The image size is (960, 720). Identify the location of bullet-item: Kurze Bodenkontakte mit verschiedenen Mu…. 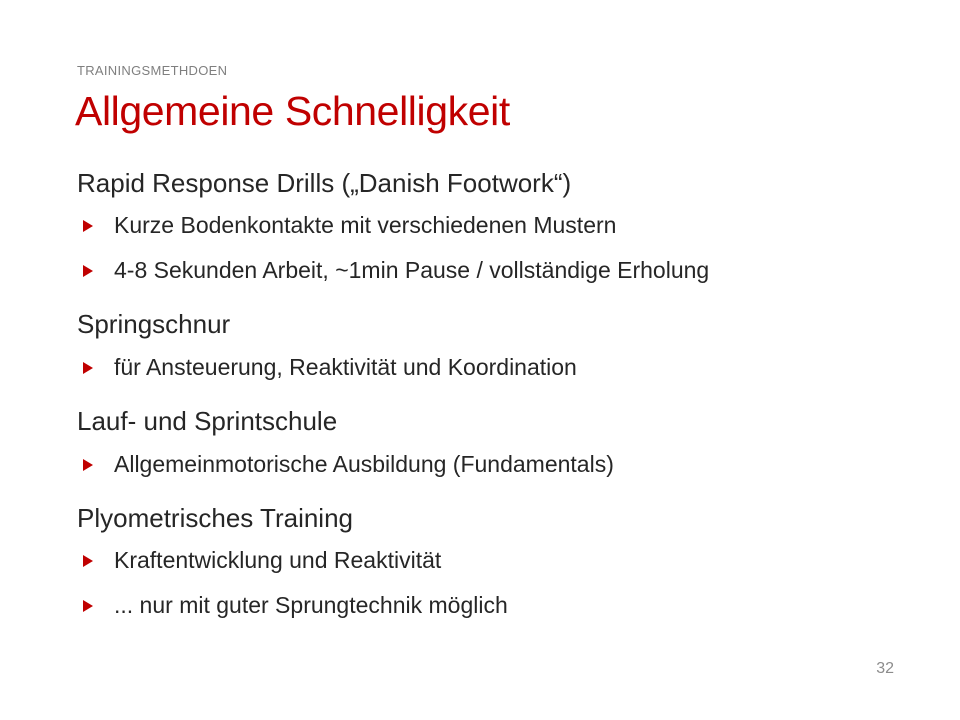
(346, 225).